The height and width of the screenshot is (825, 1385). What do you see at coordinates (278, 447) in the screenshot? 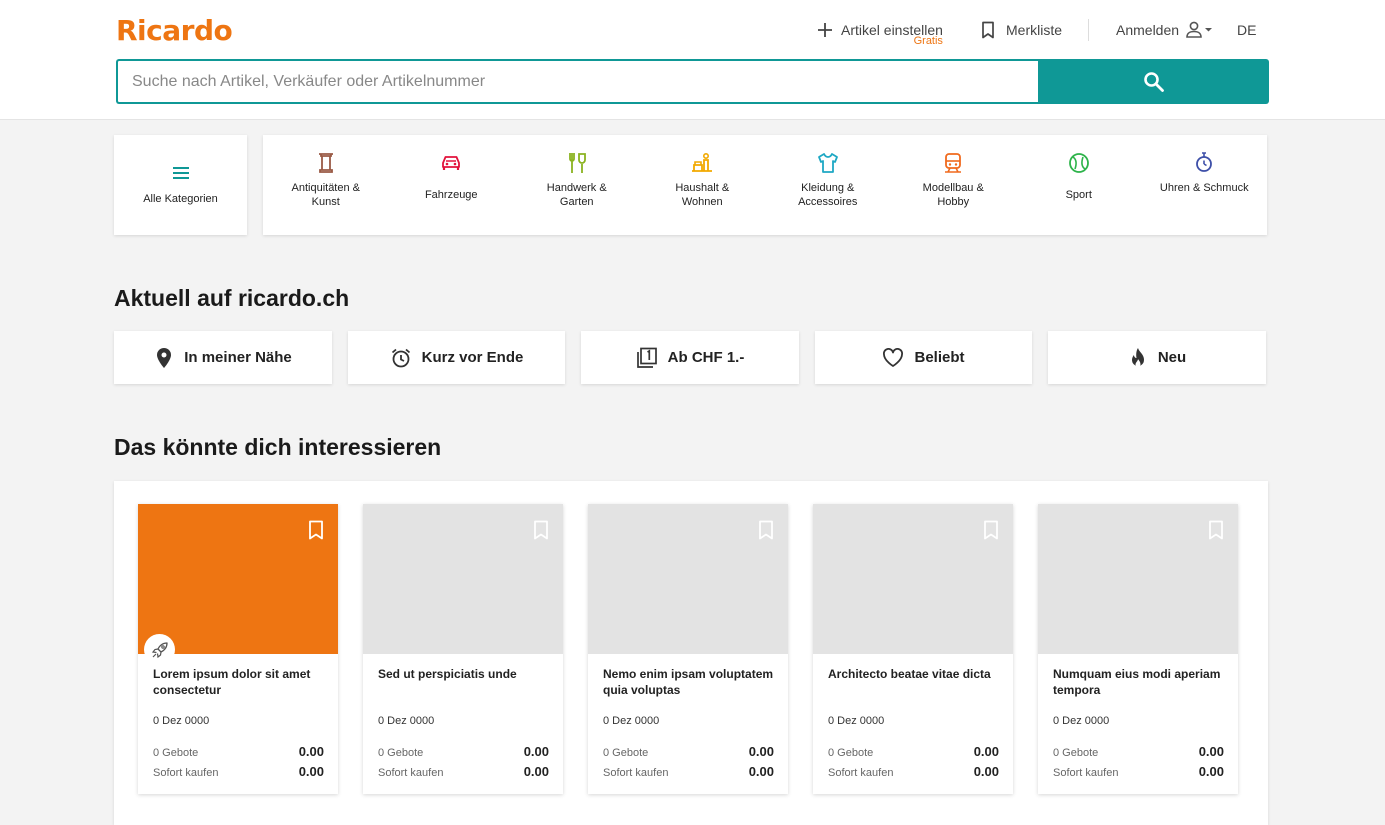
I see `section-heading-interest: Das könnte dich interessieren` at bounding box center [278, 447].